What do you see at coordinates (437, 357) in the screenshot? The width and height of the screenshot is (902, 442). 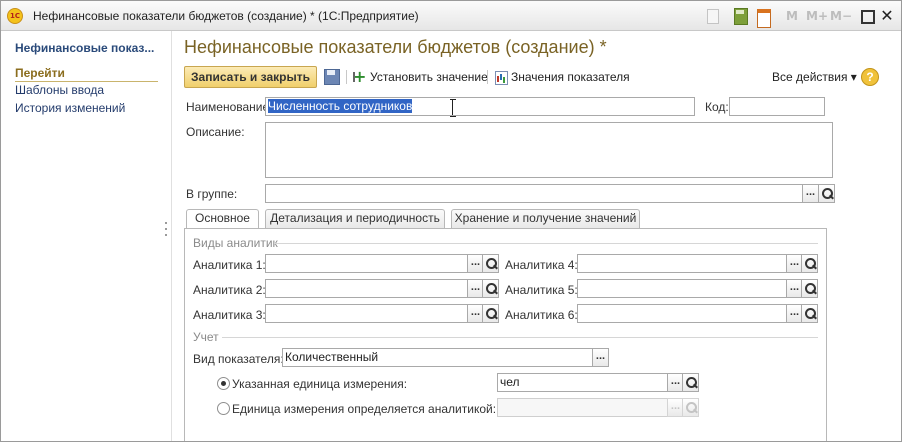 I see `indicator-type-field: Количественный` at bounding box center [437, 357].